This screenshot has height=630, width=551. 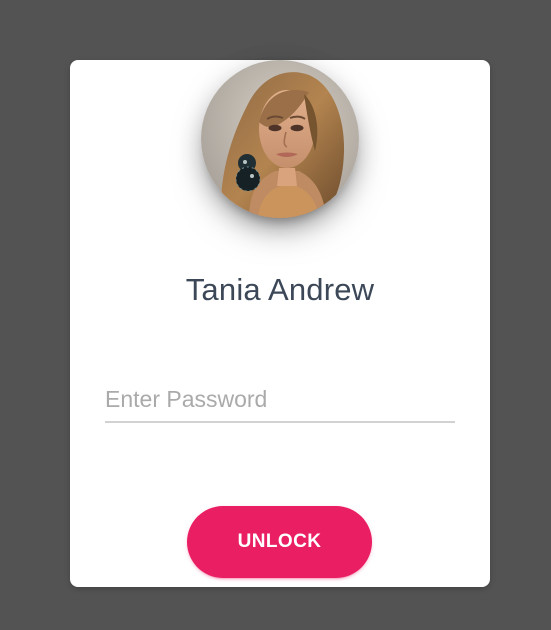 I want to click on unlock-button: UNLOCK, so click(x=279, y=542).